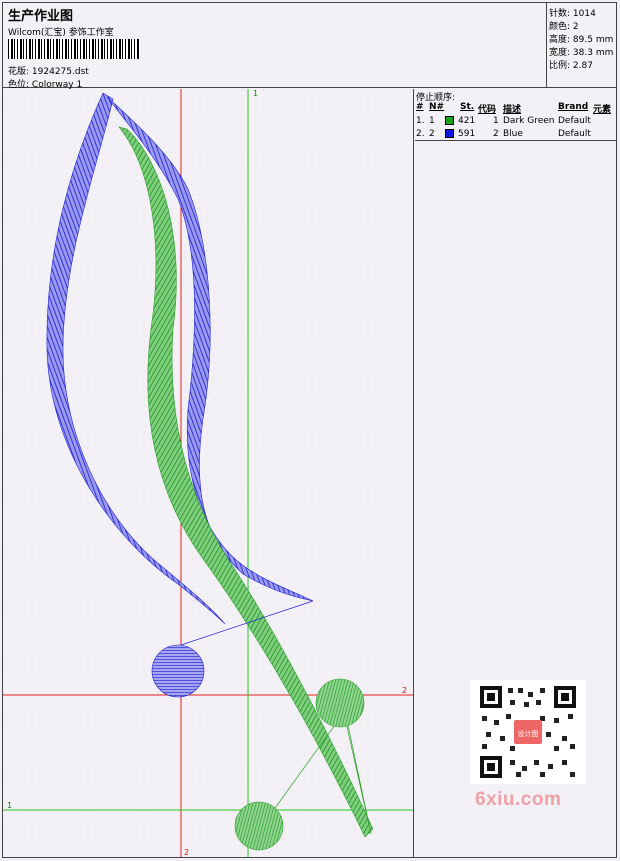 This screenshot has width=620, height=861. What do you see at coordinates (255, 93) in the screenshot?
I see `green-vertical-guide-label: 1` at bounding box center [255, 93].